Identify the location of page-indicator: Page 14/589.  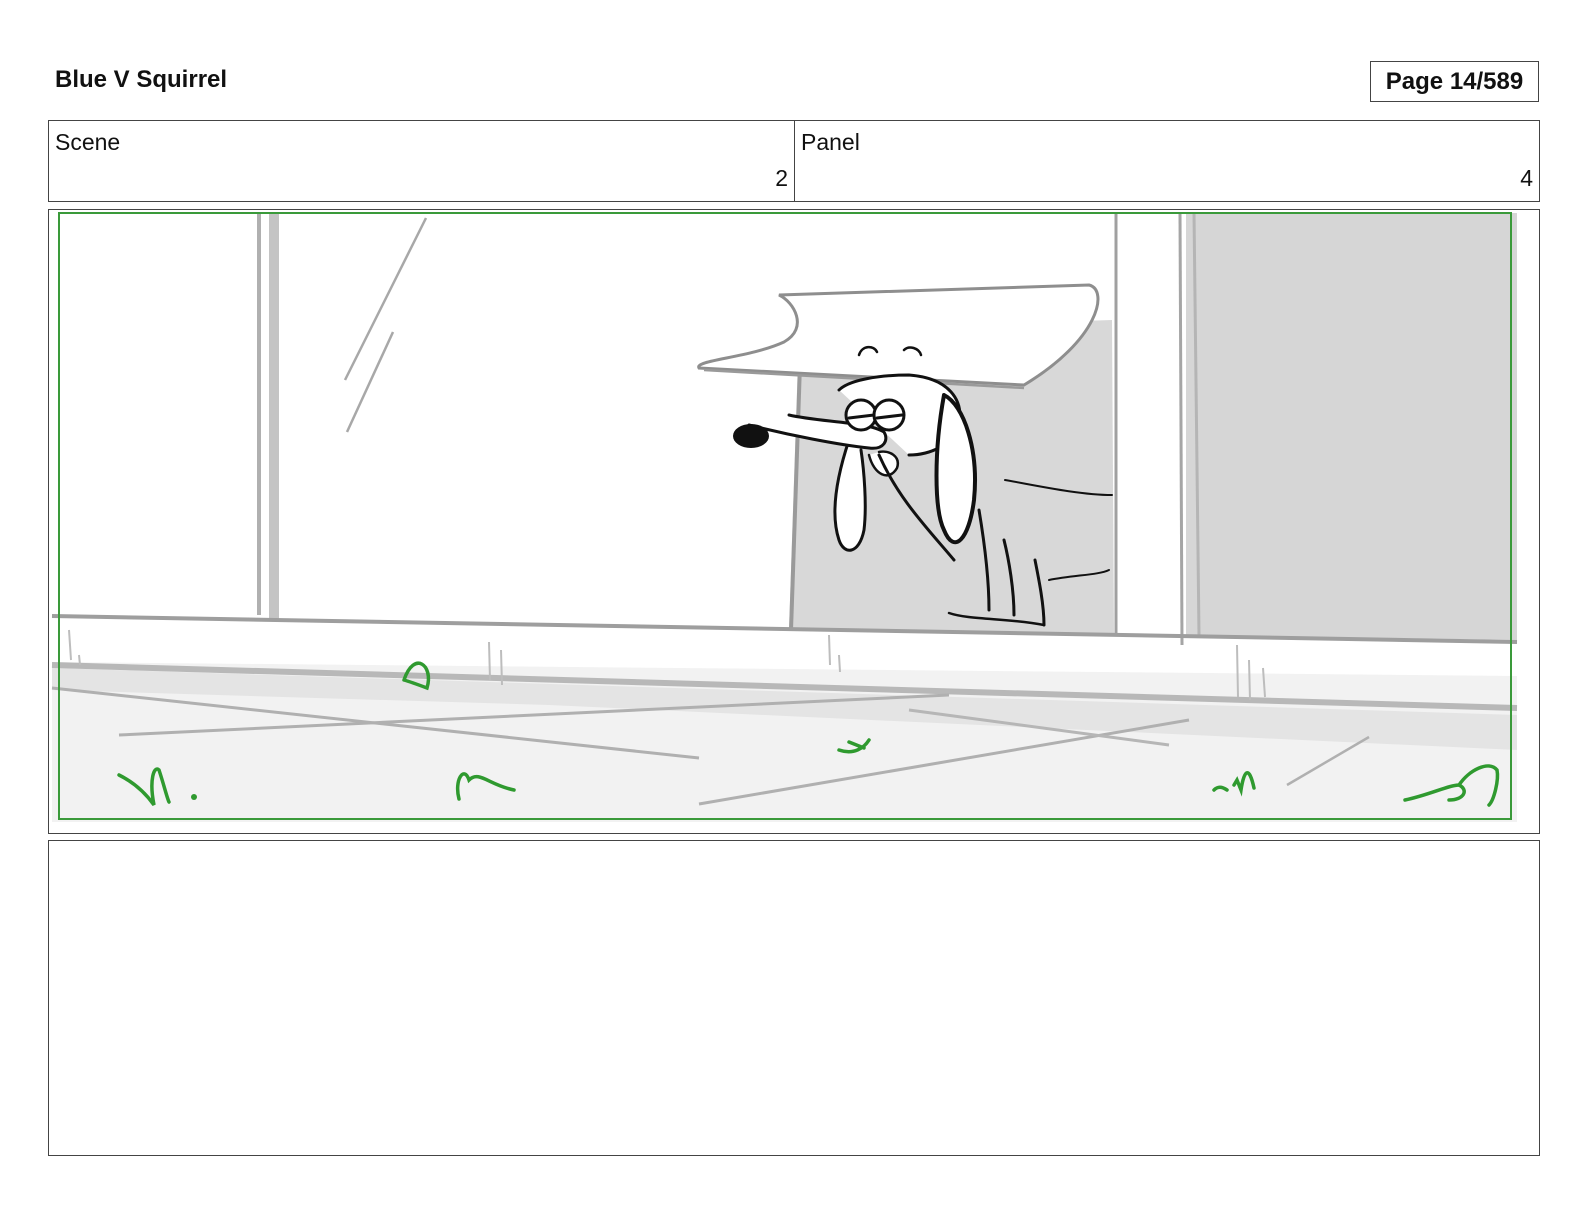
(1454, 81).